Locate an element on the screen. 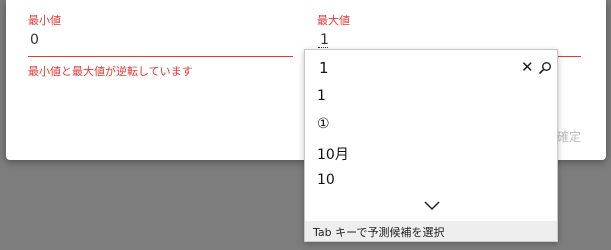 The height and width of the screenshot is (250, 611). range-error-message: 最小値と最大値が逆転しています is located at coordinates (110, 71).